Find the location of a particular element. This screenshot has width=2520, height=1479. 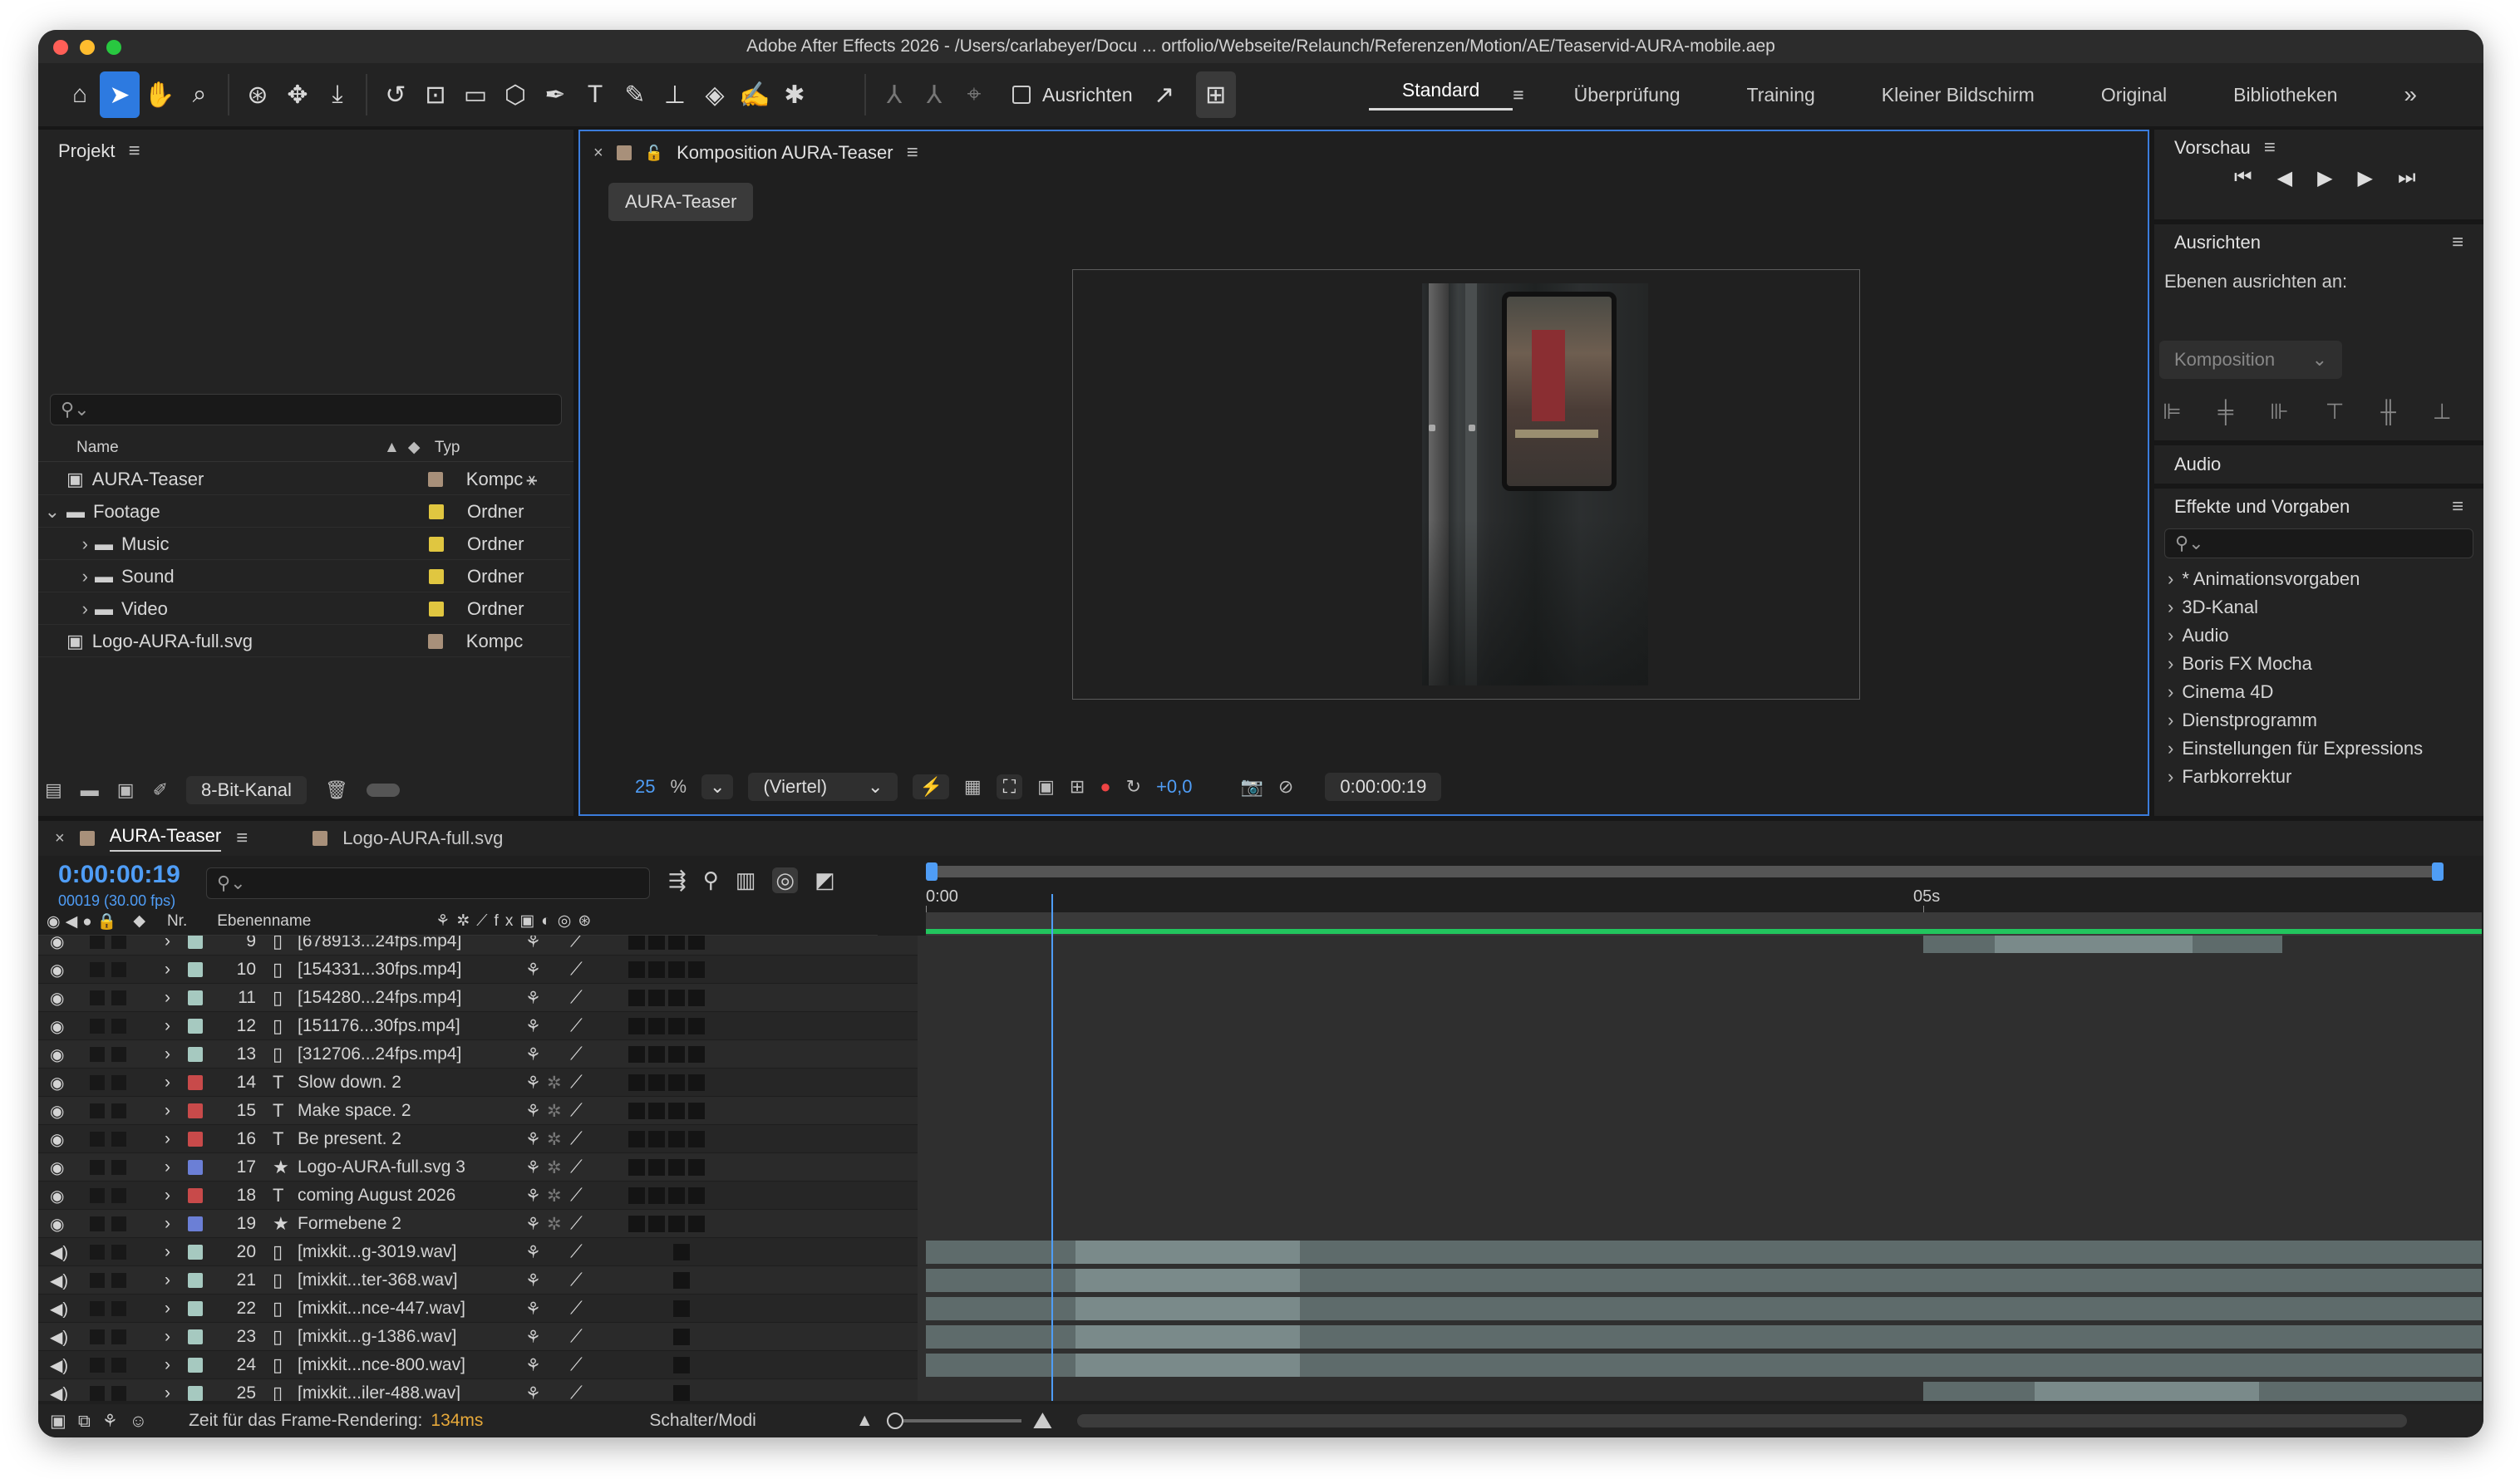

orbit-camera-icon: ⊛ is located at coordinates (258, 94).